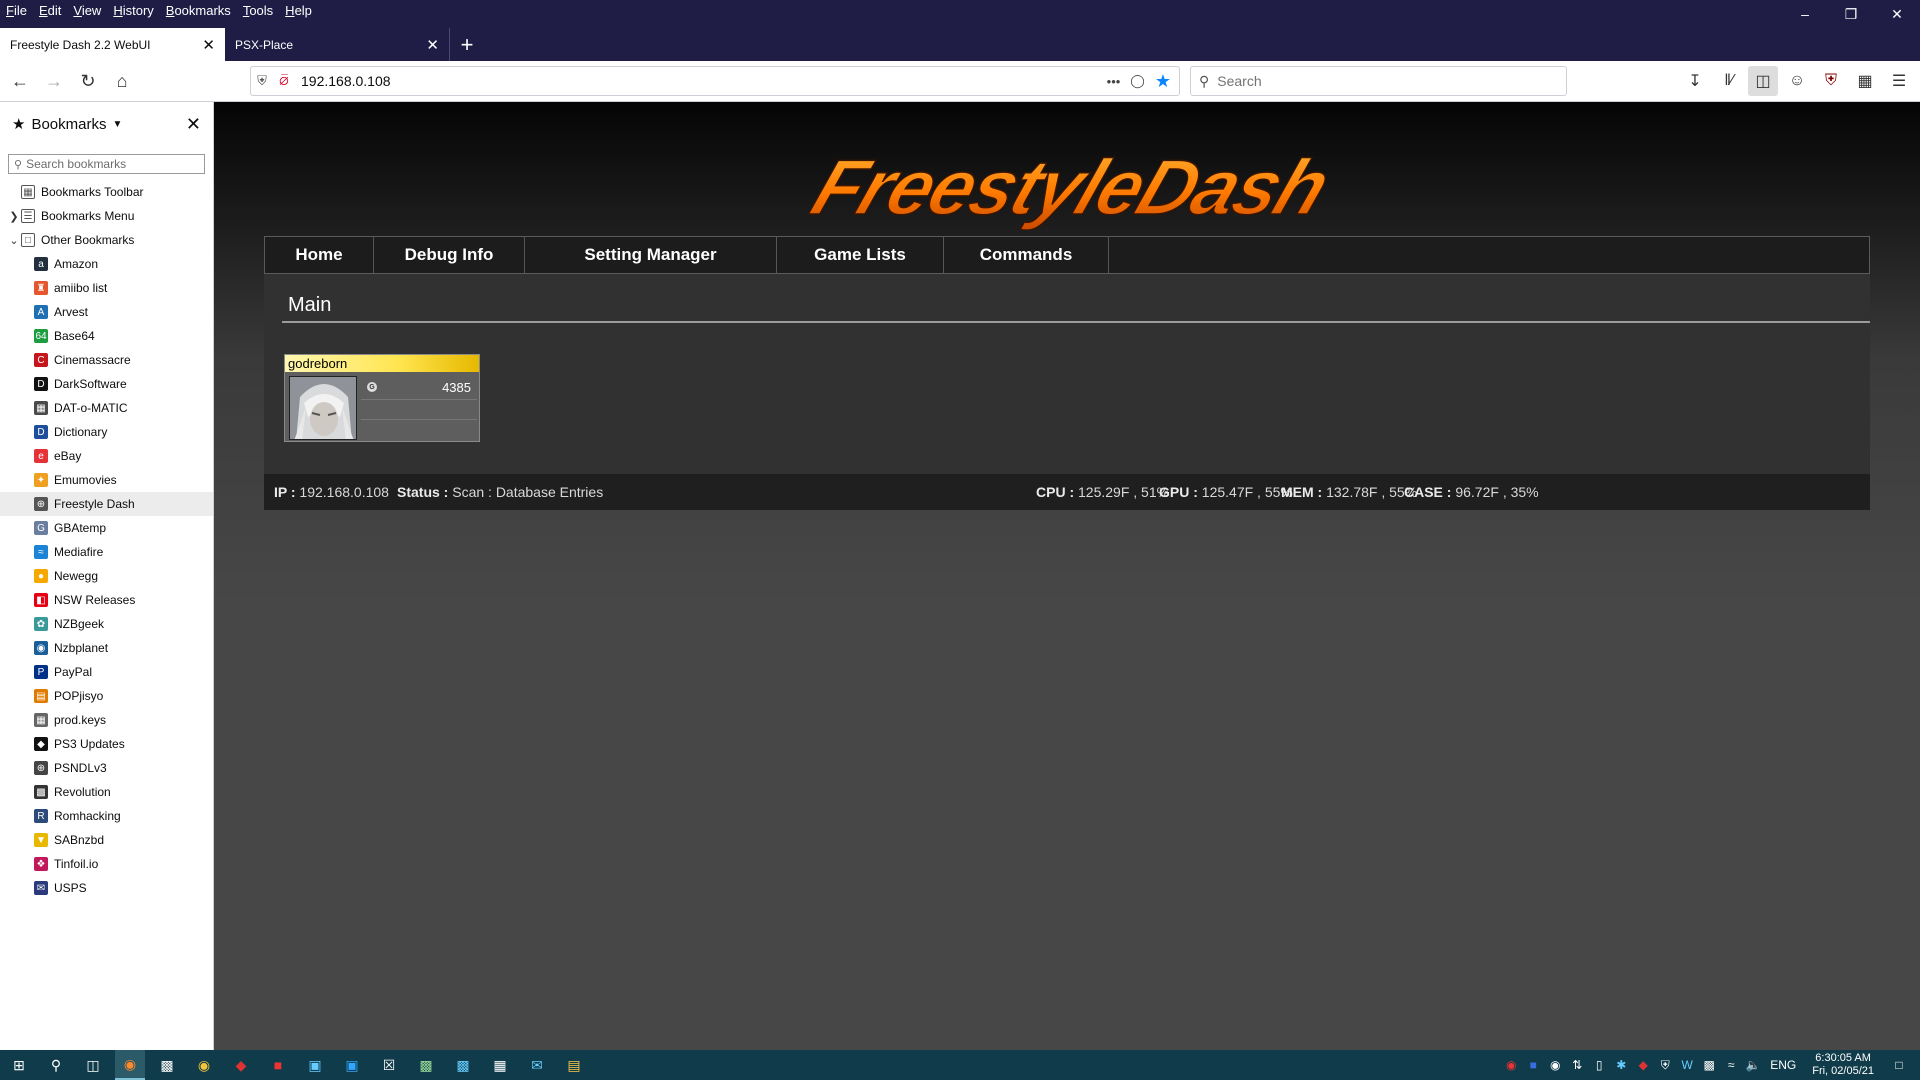 The height and width of the screenshot is (1080, 1920). I want to click on language-indicator: ENG, so click(1783, 1065).